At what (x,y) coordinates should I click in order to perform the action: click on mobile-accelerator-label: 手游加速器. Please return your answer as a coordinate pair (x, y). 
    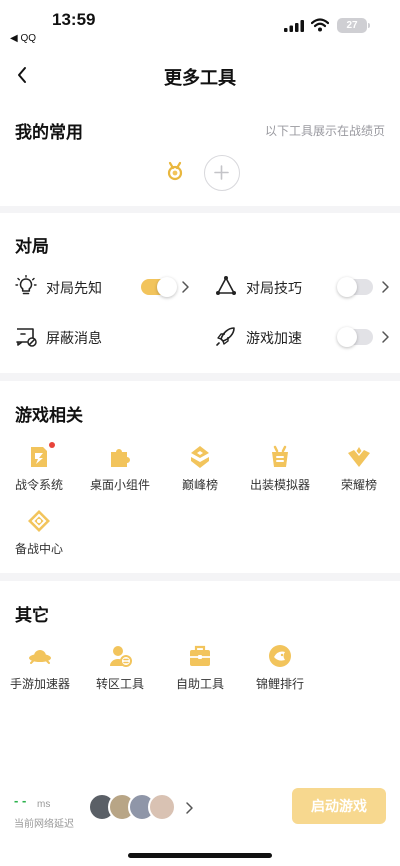
    Looking at the image, I should click on (39, 684).